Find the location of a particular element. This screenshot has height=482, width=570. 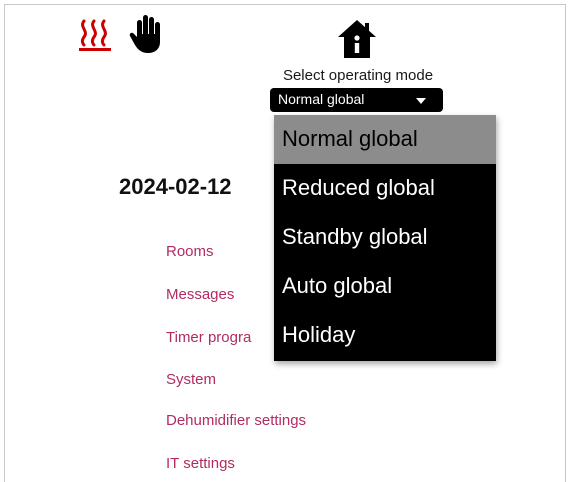

hand-icon is located at coordinates (146, 34).